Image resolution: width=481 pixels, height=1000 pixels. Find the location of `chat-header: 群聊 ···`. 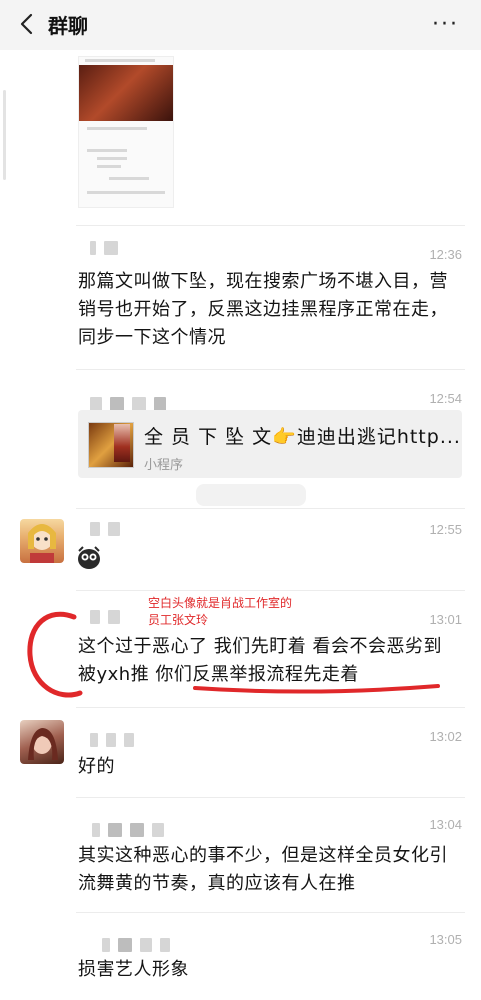

chat-header: 群聊 ··· is located at coordinates (240, 25).